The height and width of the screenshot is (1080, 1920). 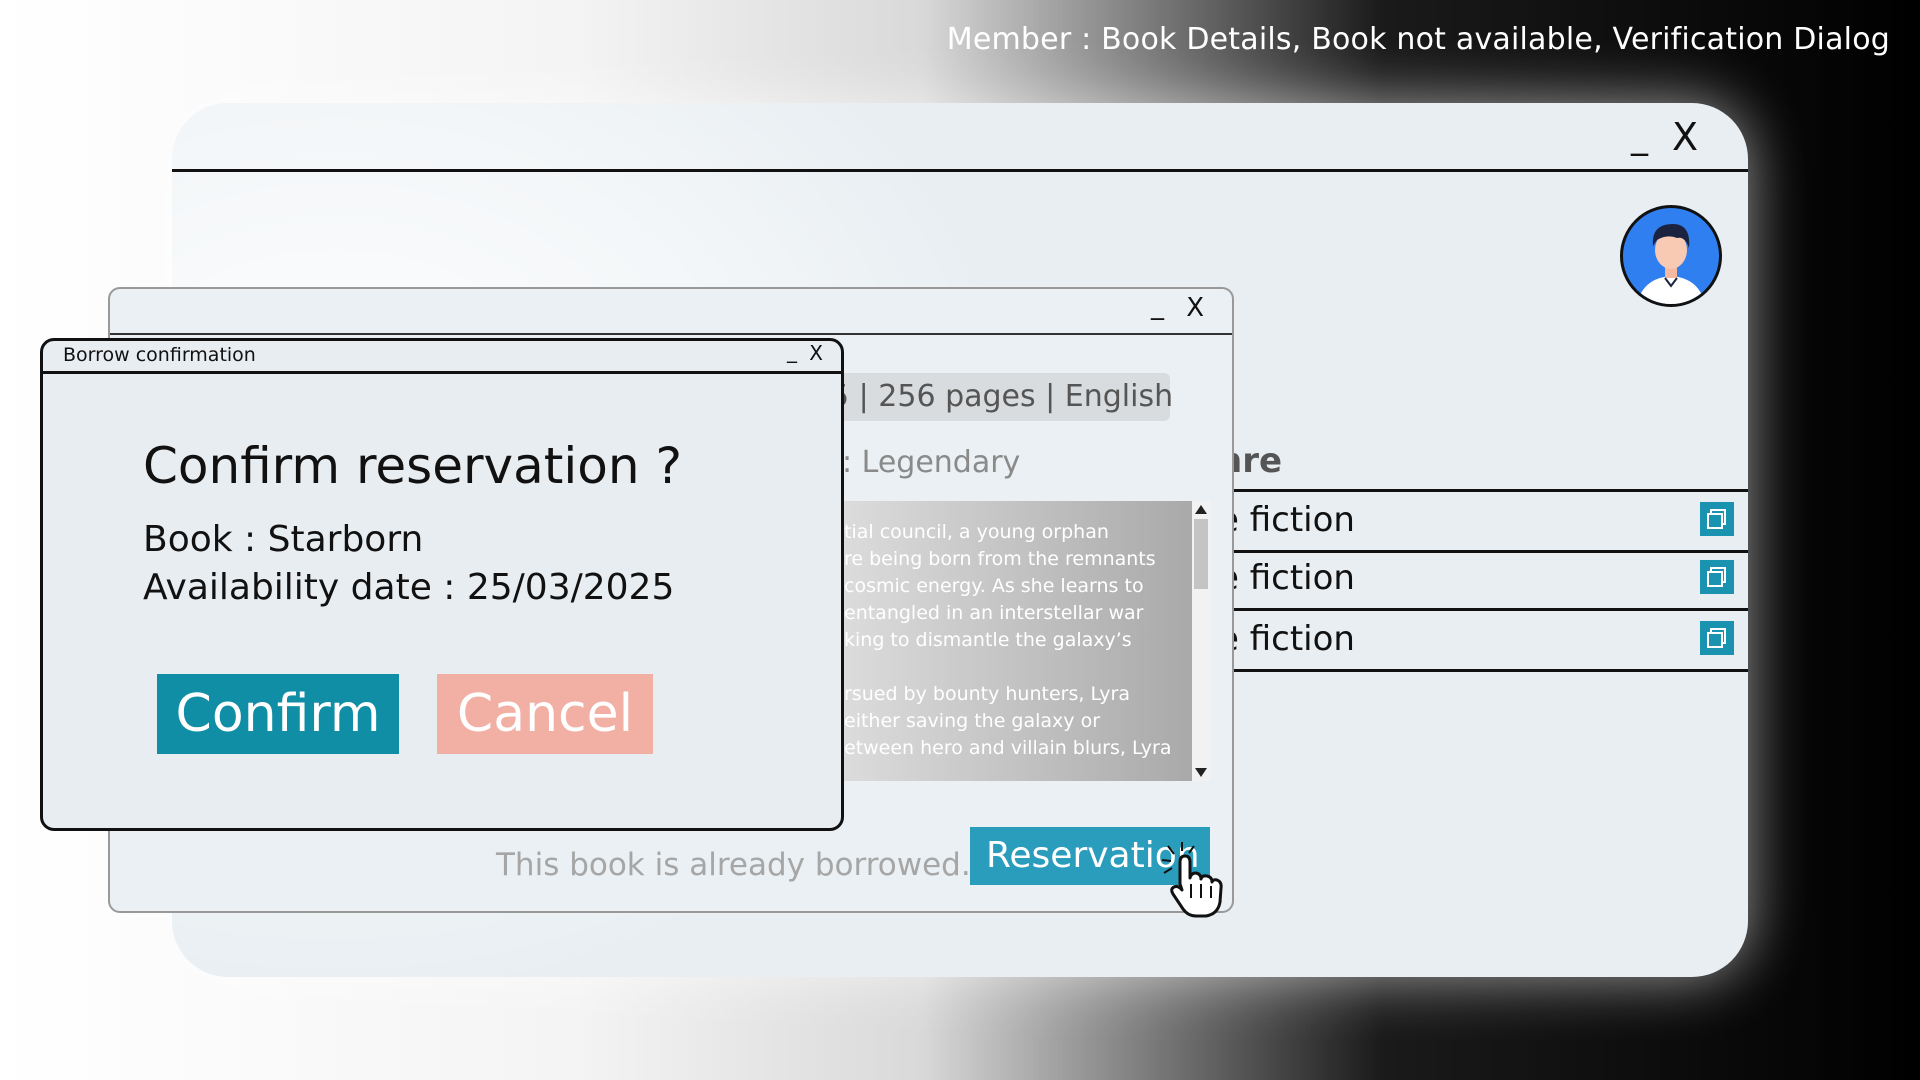 I want to click on book-meta-badge: 5 | 256 pages | English, so click(x=1002, y=397).